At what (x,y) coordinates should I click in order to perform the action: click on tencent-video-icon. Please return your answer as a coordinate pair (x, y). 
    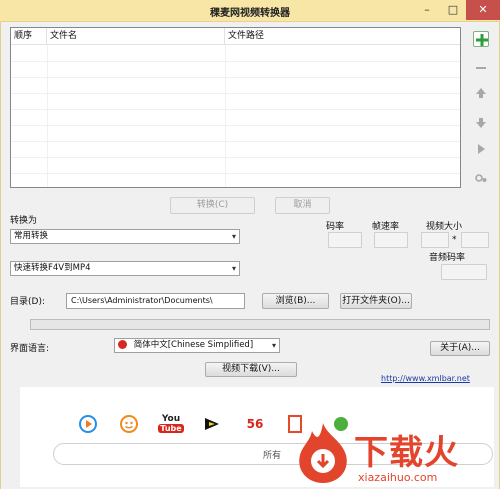
    Looking at the image, I should click on (88, 424).